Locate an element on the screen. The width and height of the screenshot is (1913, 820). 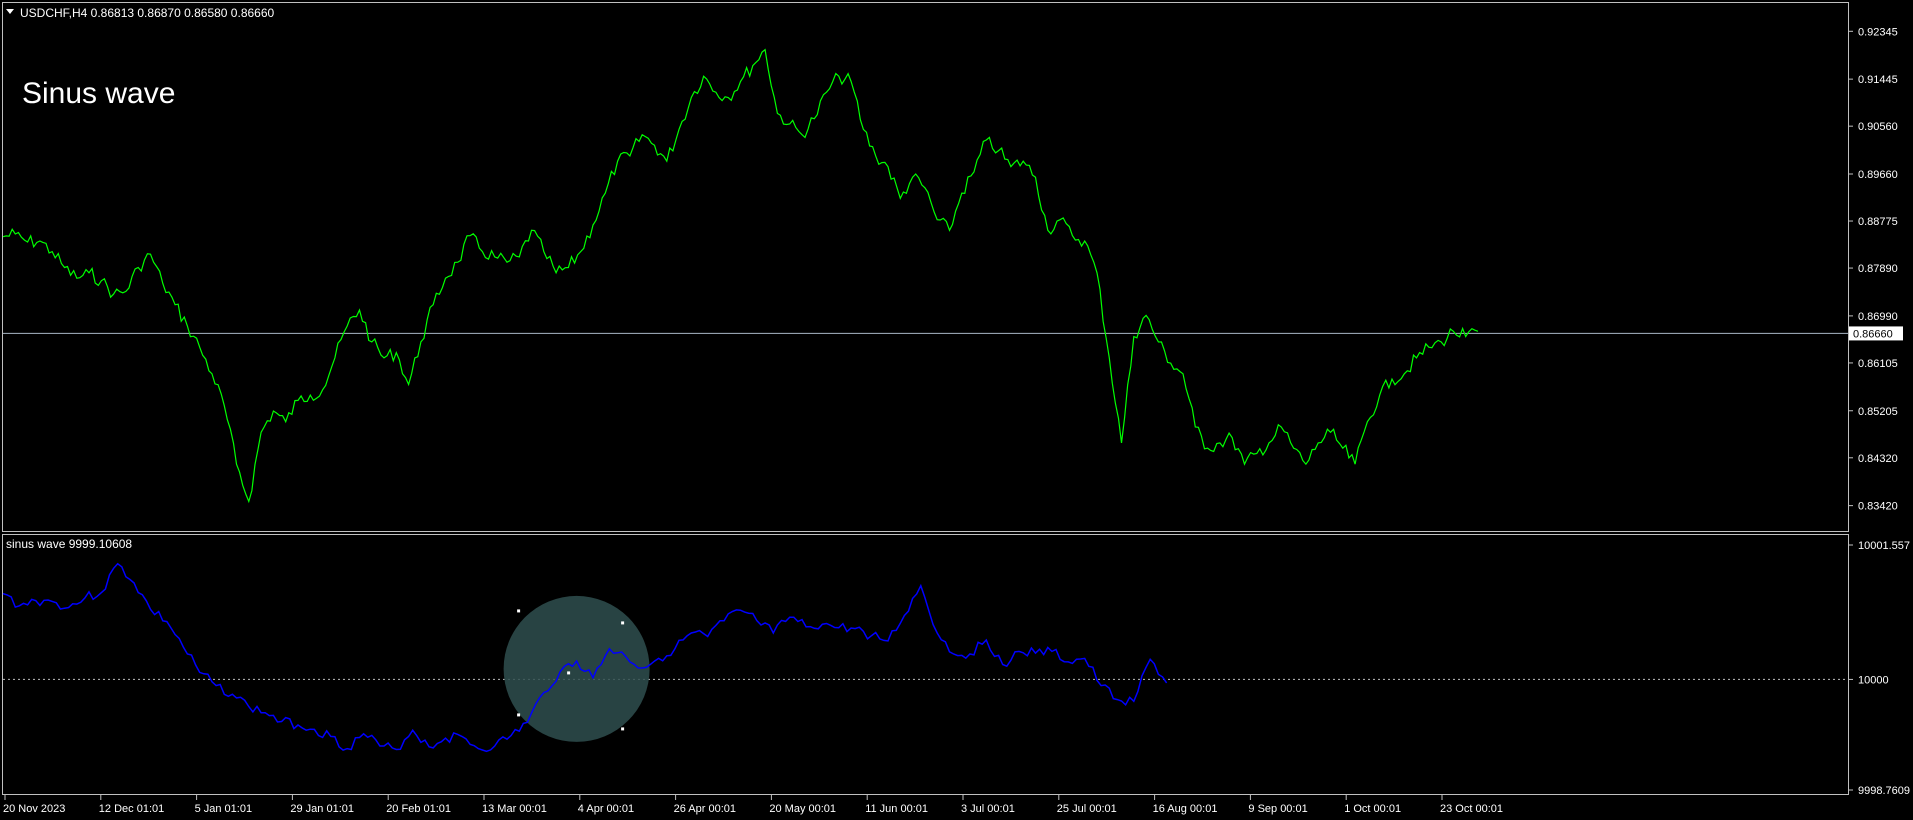
x-tick-label: 20 May 00:01 is located at coordinates (802, 809).